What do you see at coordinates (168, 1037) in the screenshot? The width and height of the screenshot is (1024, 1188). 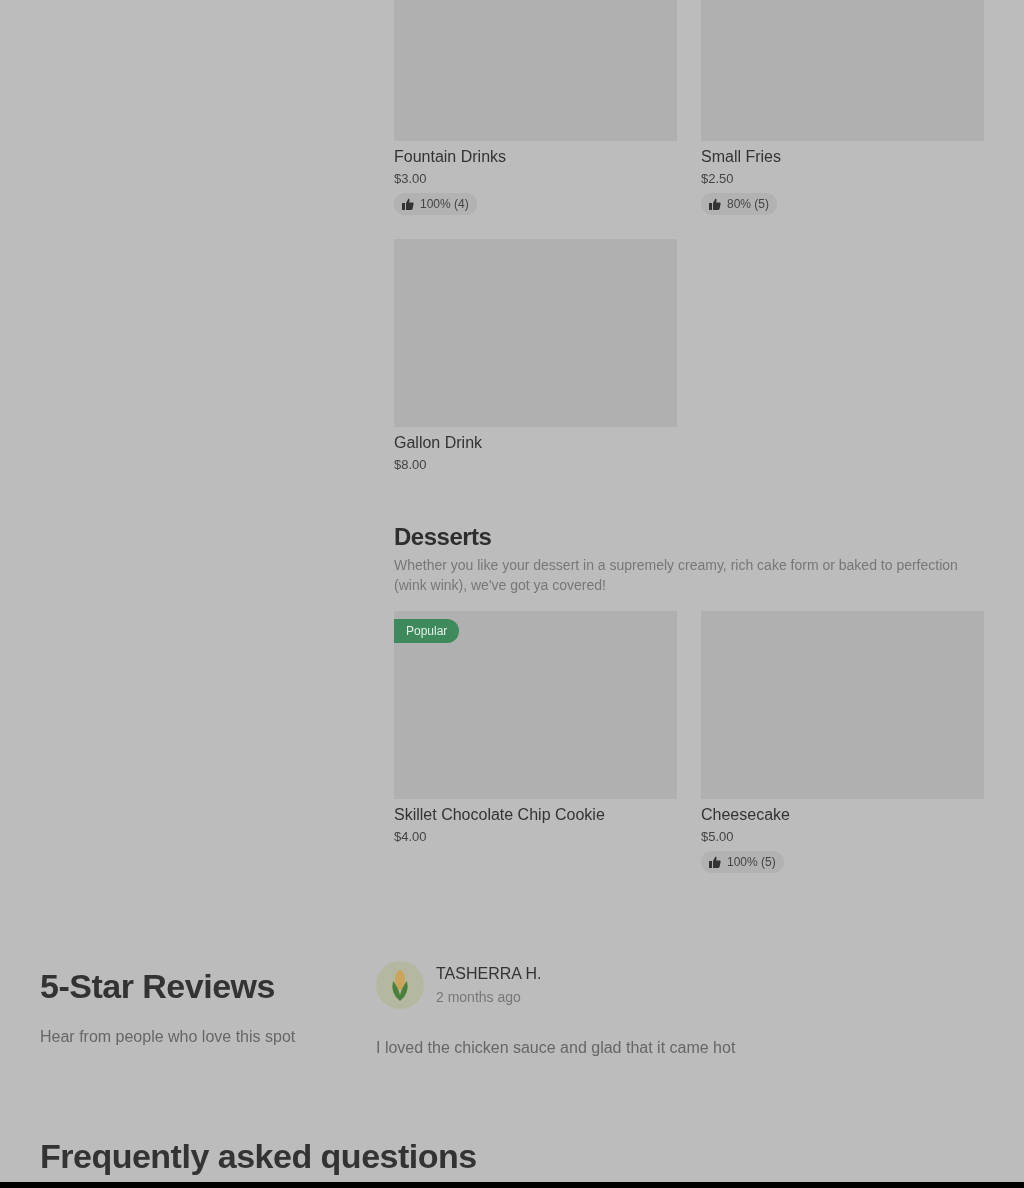 I see `reviews-subtitle: Hear from people who love this spot` at bounding box center [168, 1037].